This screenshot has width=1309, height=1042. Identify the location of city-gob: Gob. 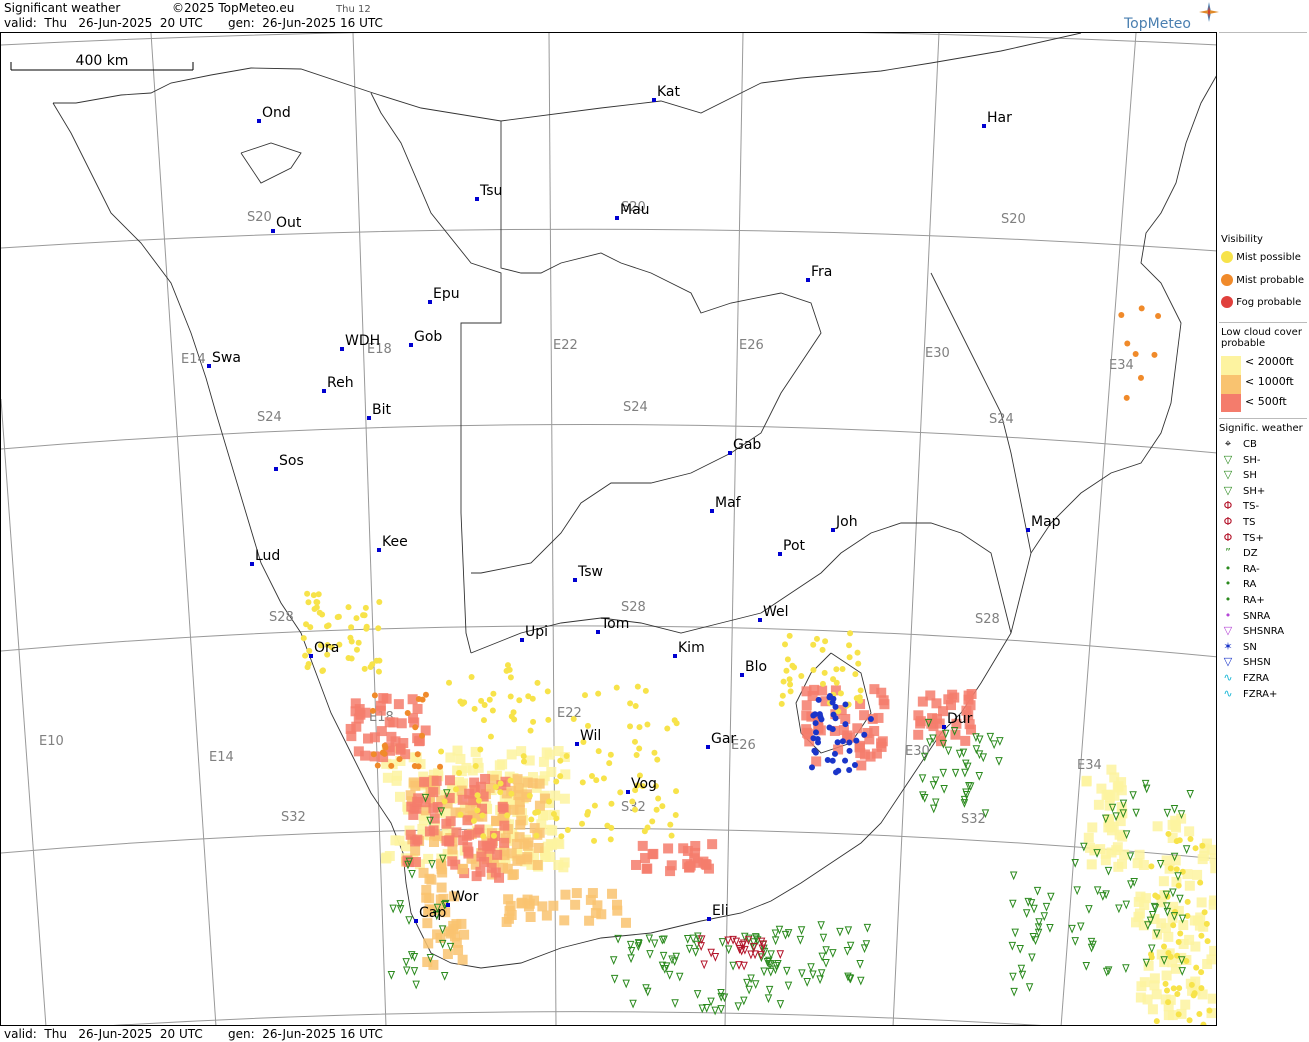
(425, 338).